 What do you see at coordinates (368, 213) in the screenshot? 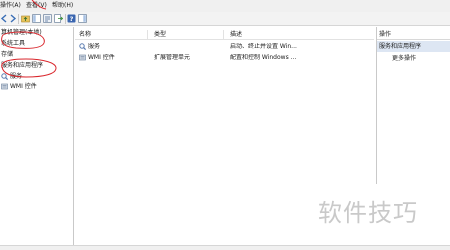
I see `watermark-text: 软件技巧` at bounding box center [368, 213].